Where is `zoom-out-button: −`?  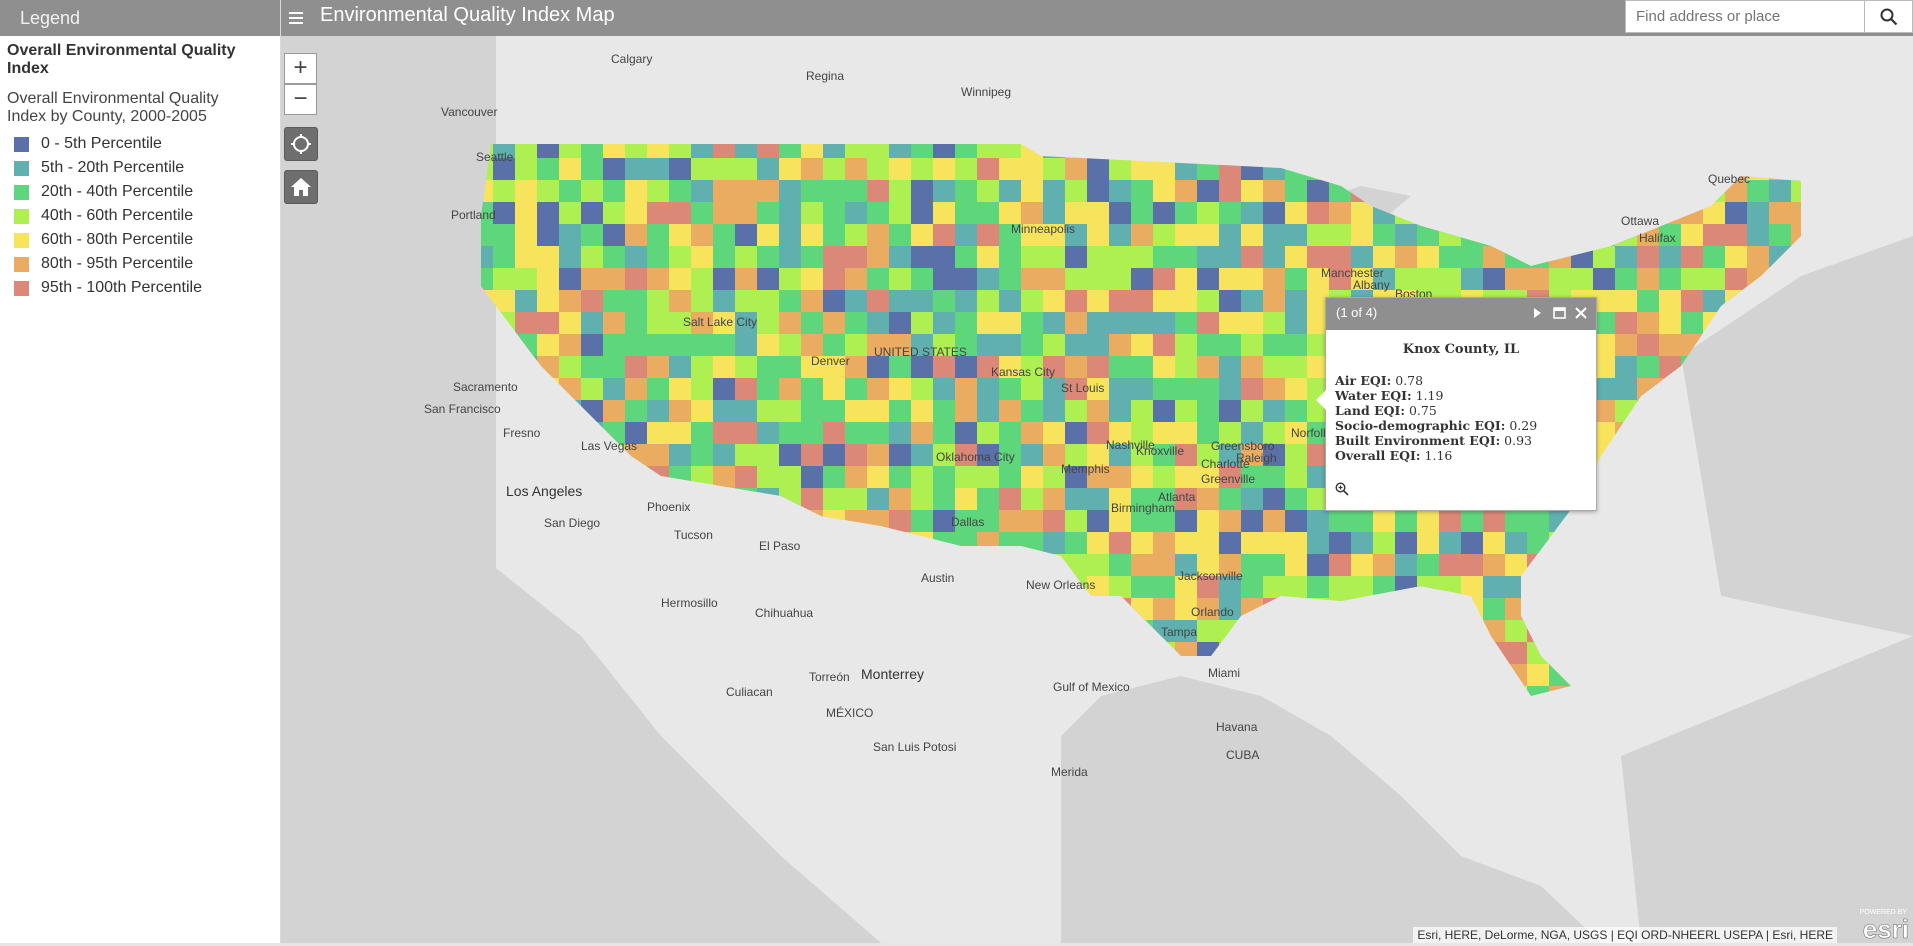
zoom-out-button: − is located at coordinates (300, 99).